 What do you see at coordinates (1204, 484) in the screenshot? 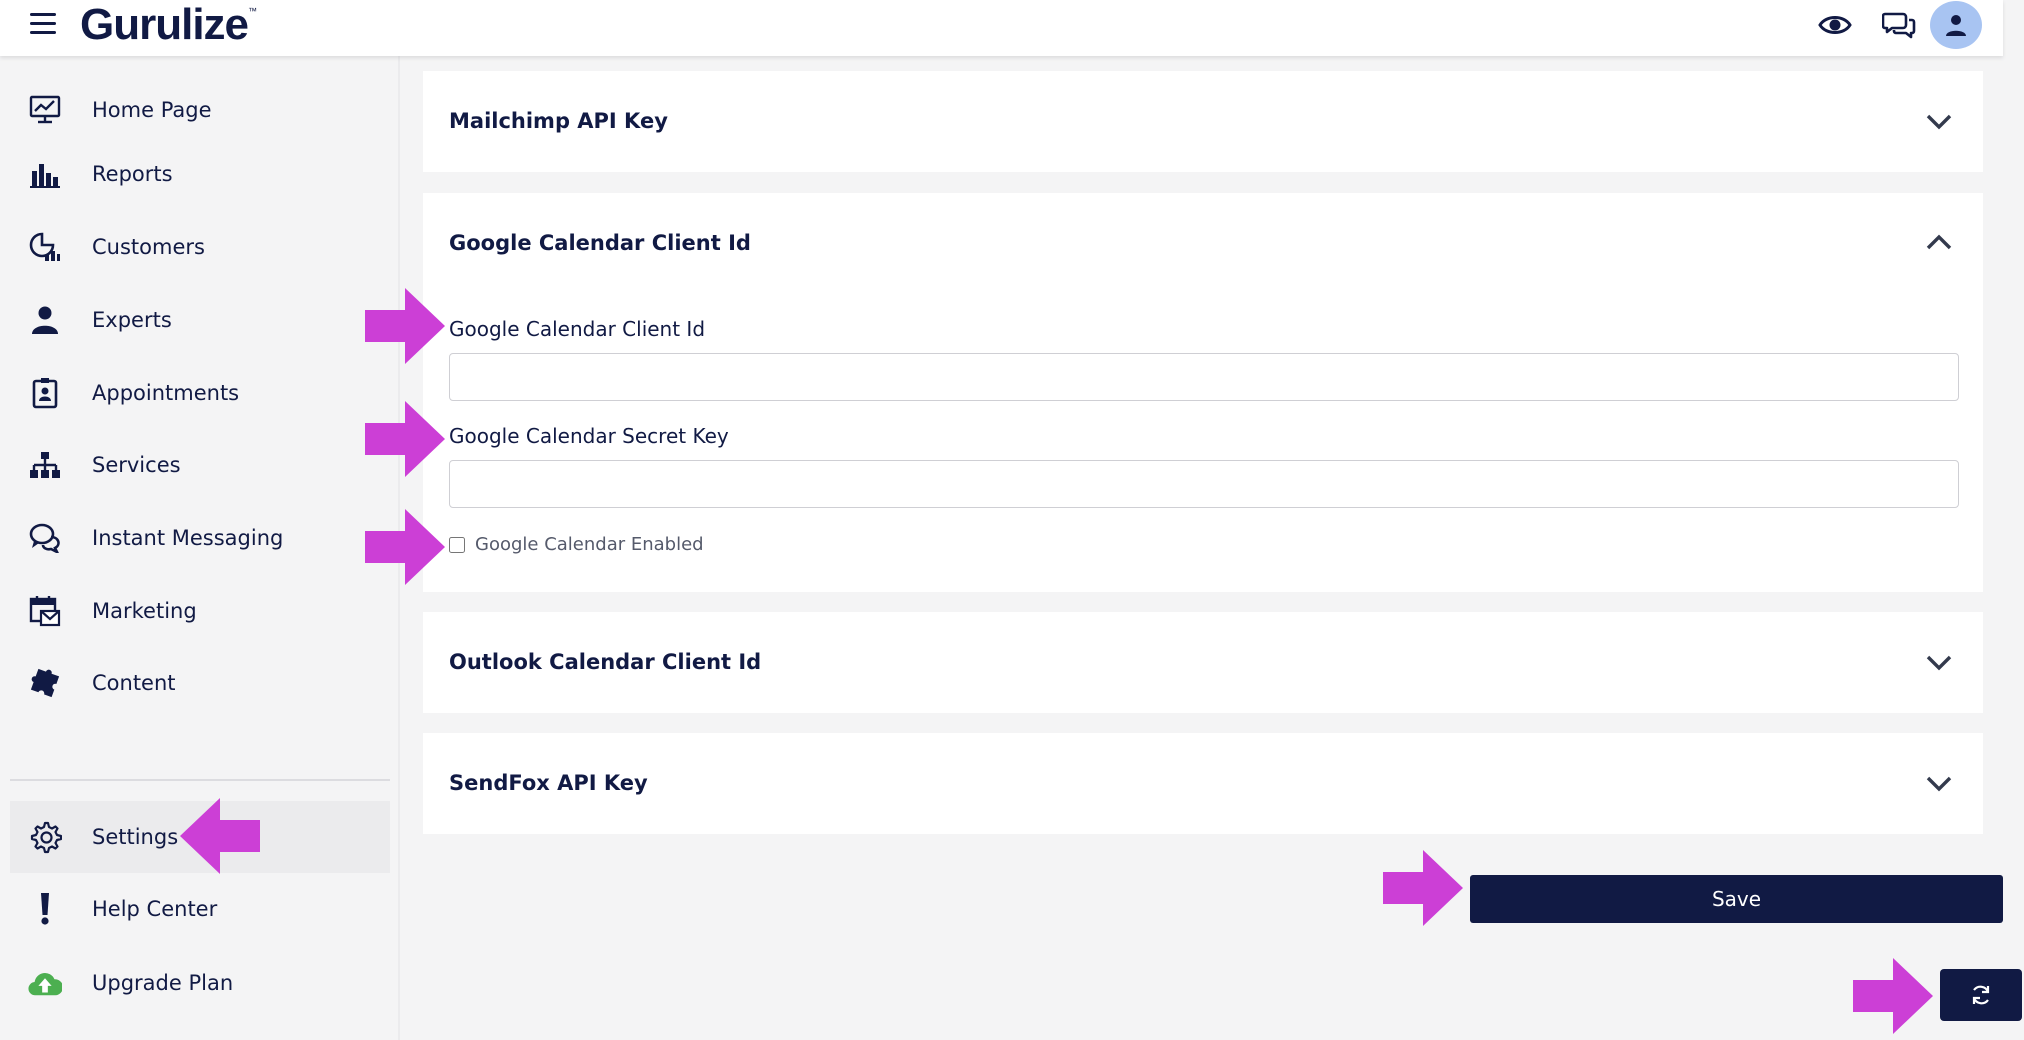
I see `secret-key-input` at bounding box center [1204, 484].